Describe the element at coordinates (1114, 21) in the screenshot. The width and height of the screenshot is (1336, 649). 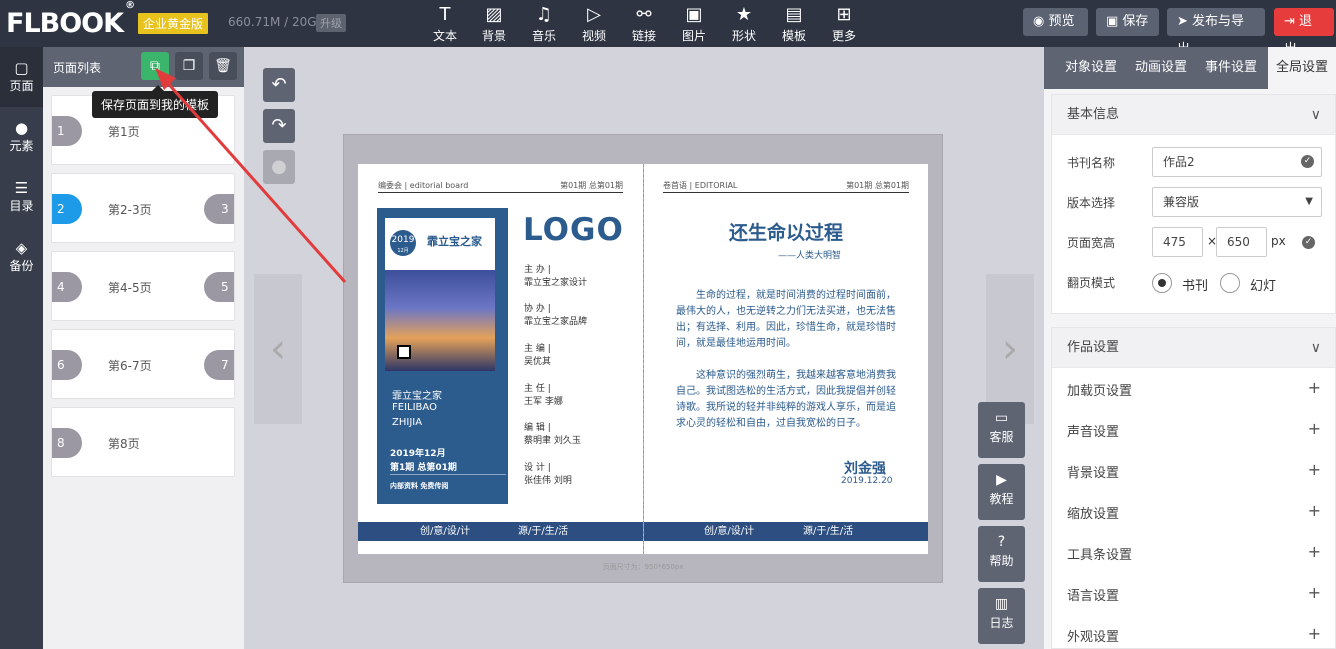
I see `save-icon: ▣` at that location.